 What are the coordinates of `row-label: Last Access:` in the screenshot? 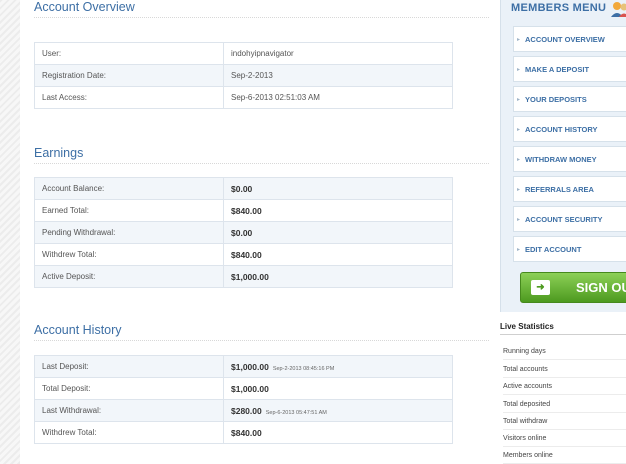 It's located at (129, 97).